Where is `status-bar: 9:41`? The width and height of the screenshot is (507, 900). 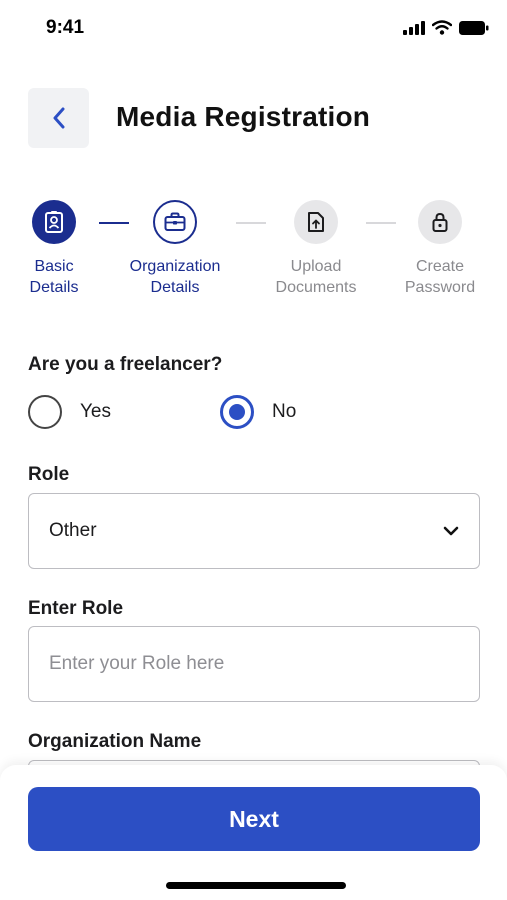
status-bar: 9:41 is located at coordinates (253, 28).